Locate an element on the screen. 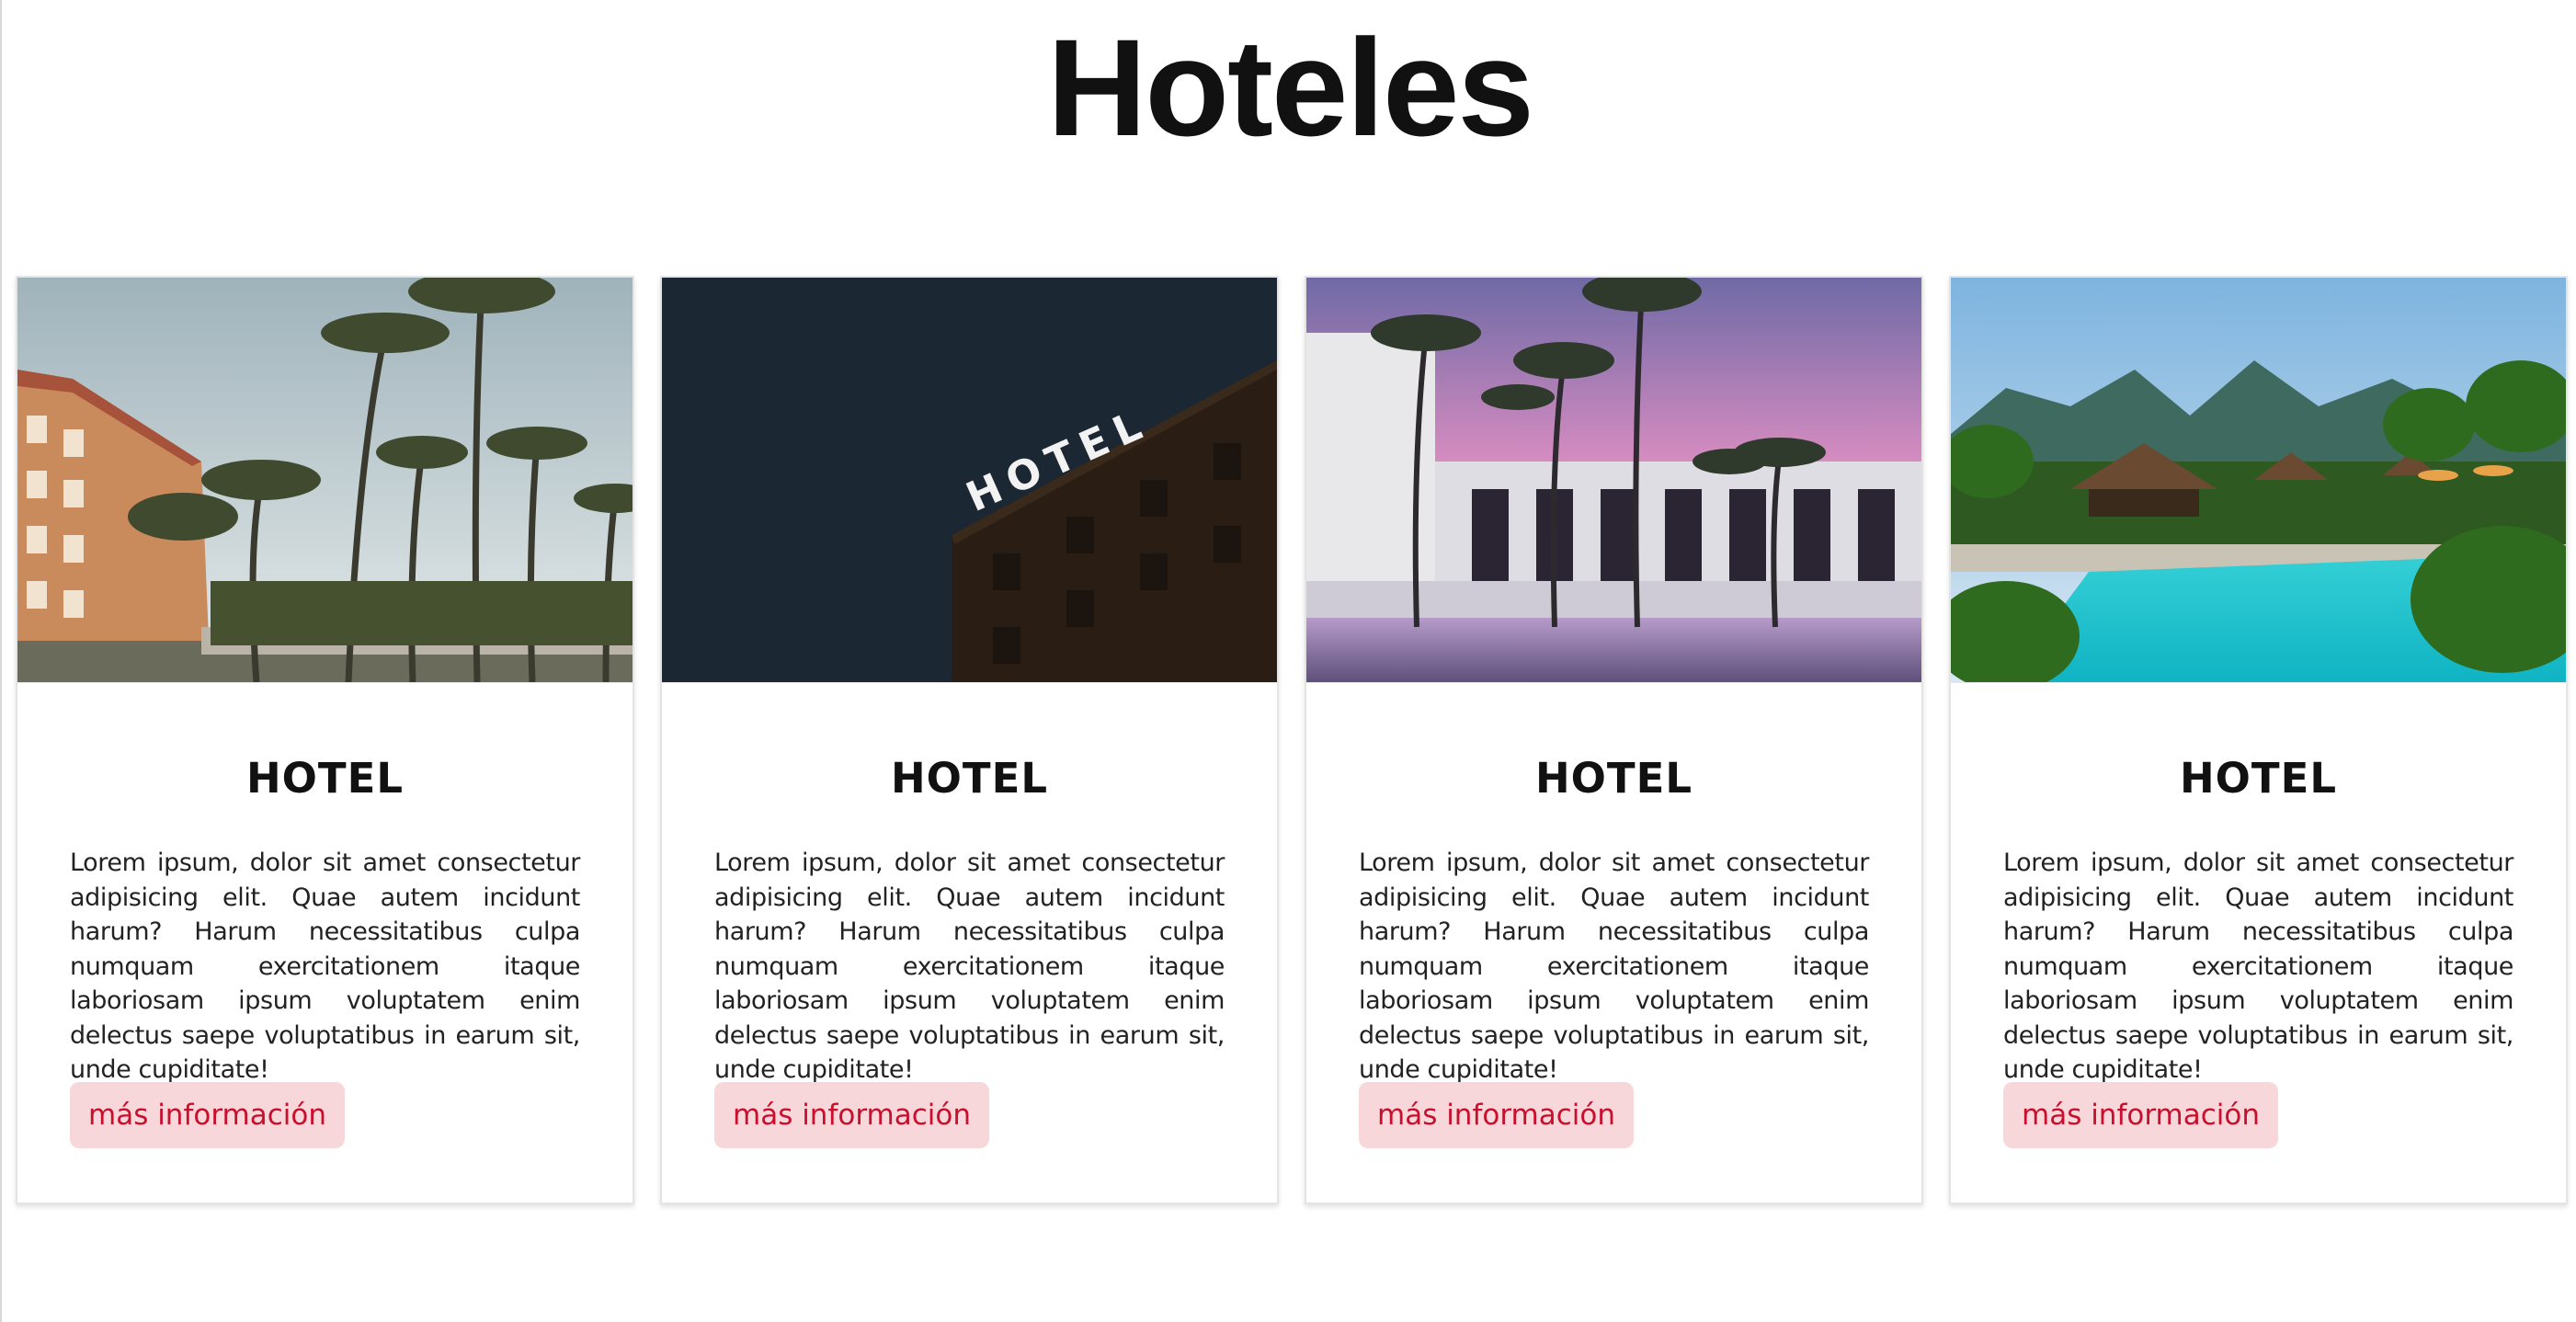  hotel-image: HOTEL is located at coordinates (969, 480).